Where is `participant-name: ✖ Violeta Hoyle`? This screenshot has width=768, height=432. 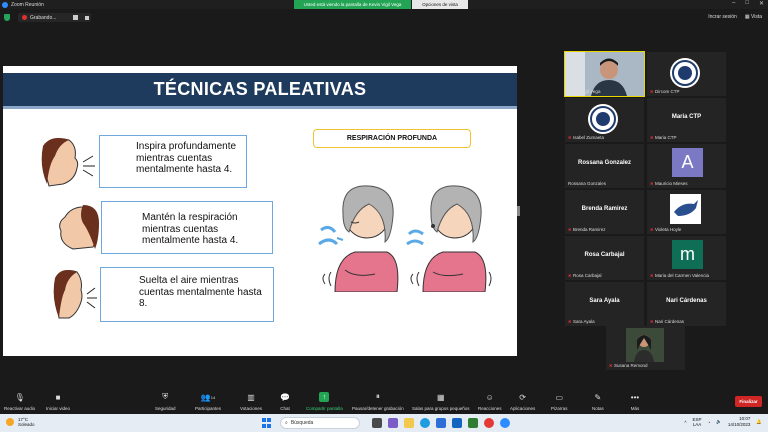 participant-name: ✖ Violeta Hoyle is located at coordinates (666, 229).